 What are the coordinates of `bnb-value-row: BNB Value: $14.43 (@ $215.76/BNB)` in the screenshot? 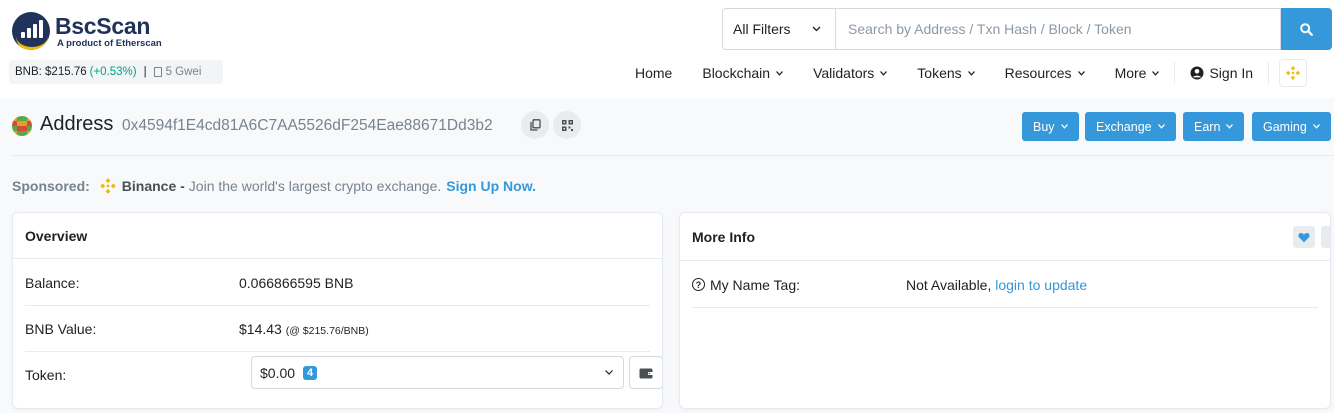 It's located at (337, 329).